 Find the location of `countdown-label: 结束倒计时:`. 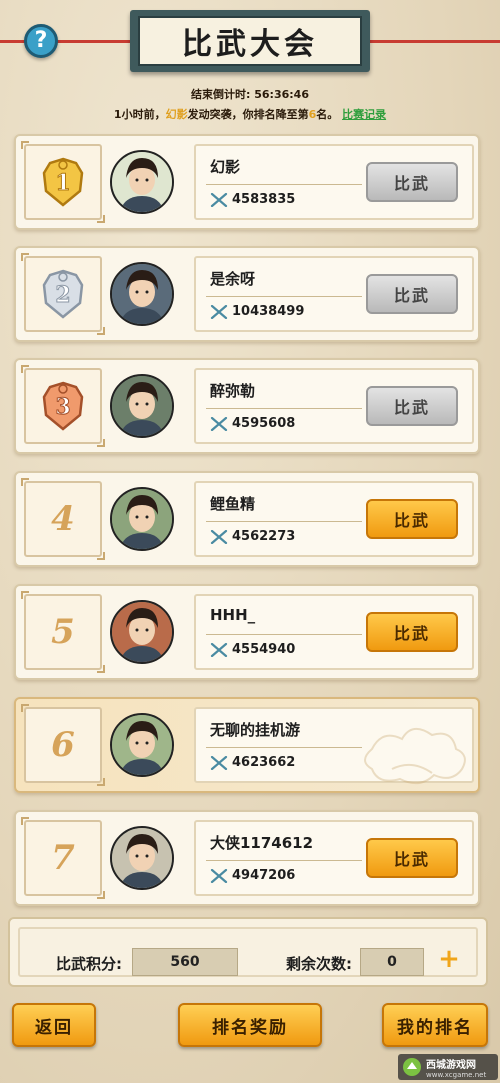

countdown-label: 结束倒计时: is located at coordinates (221, 94).